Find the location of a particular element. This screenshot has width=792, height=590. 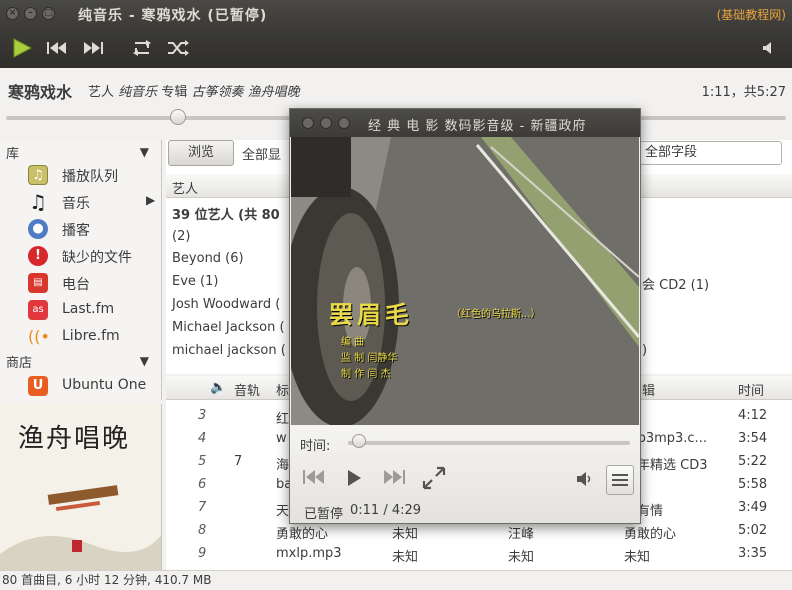

video-subtitle-note: （红色的乌拉斯...） is located at coordinates (496, 314).